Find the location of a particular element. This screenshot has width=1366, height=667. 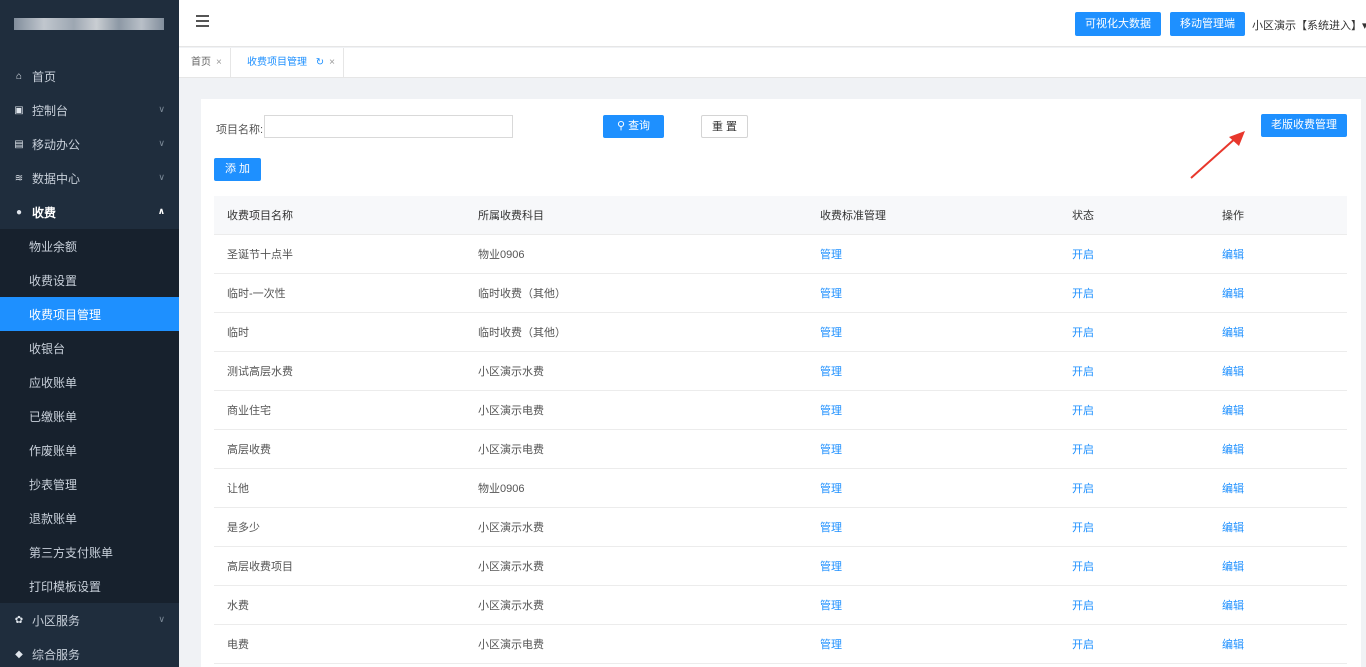

menu-fold-icon is located at coordinates (202, 21).